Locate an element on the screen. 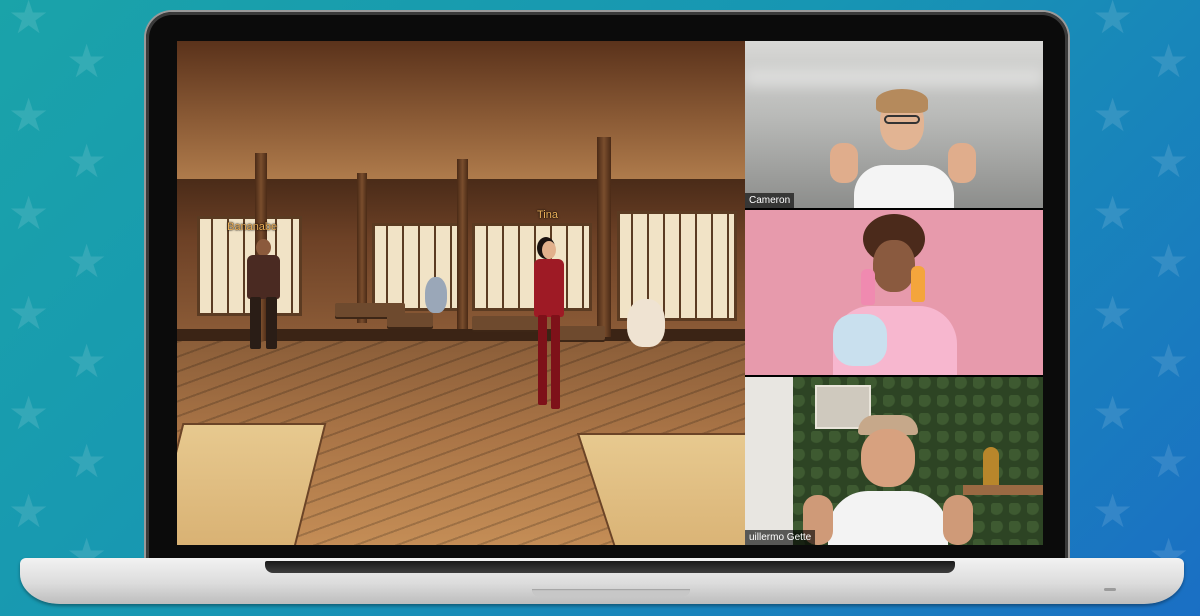  participant-sweater is located at coordinates (860, 340).